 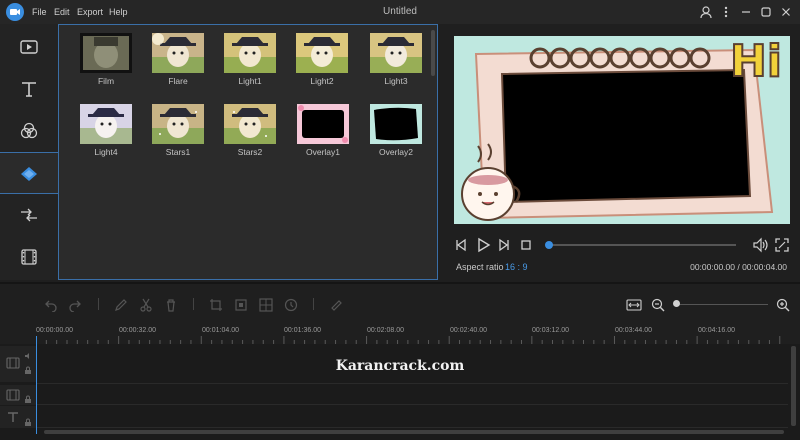 What do you see at coordinates (549, 245) in the screenshot?
I see `playback-progress-knob` at bounding box center [549, 245].